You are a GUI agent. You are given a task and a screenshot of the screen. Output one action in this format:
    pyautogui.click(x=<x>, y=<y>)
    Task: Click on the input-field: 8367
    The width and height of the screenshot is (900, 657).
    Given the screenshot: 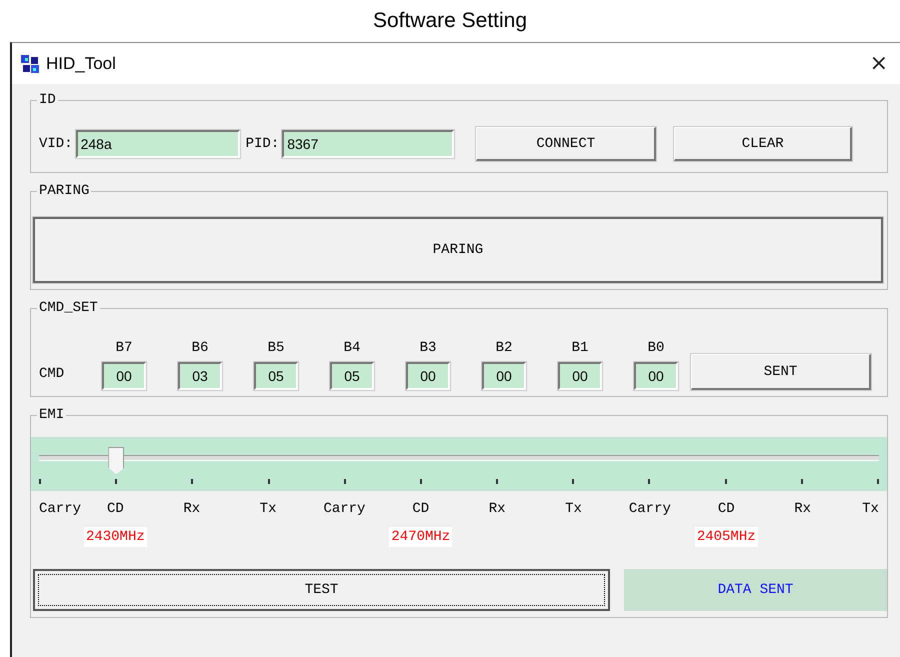 What is the action you would take?
    pyautogui.click(x=368, y=144)
    